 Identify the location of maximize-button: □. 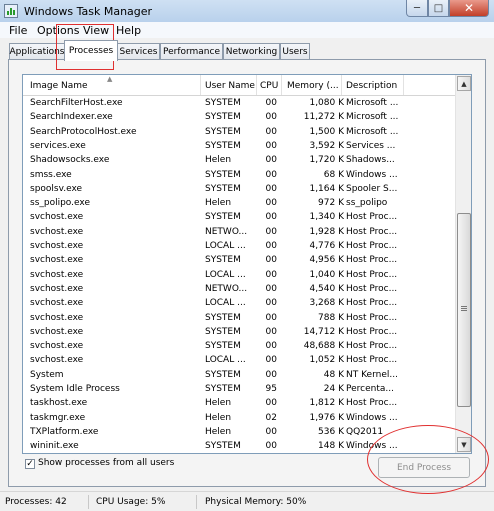
(438, 8).